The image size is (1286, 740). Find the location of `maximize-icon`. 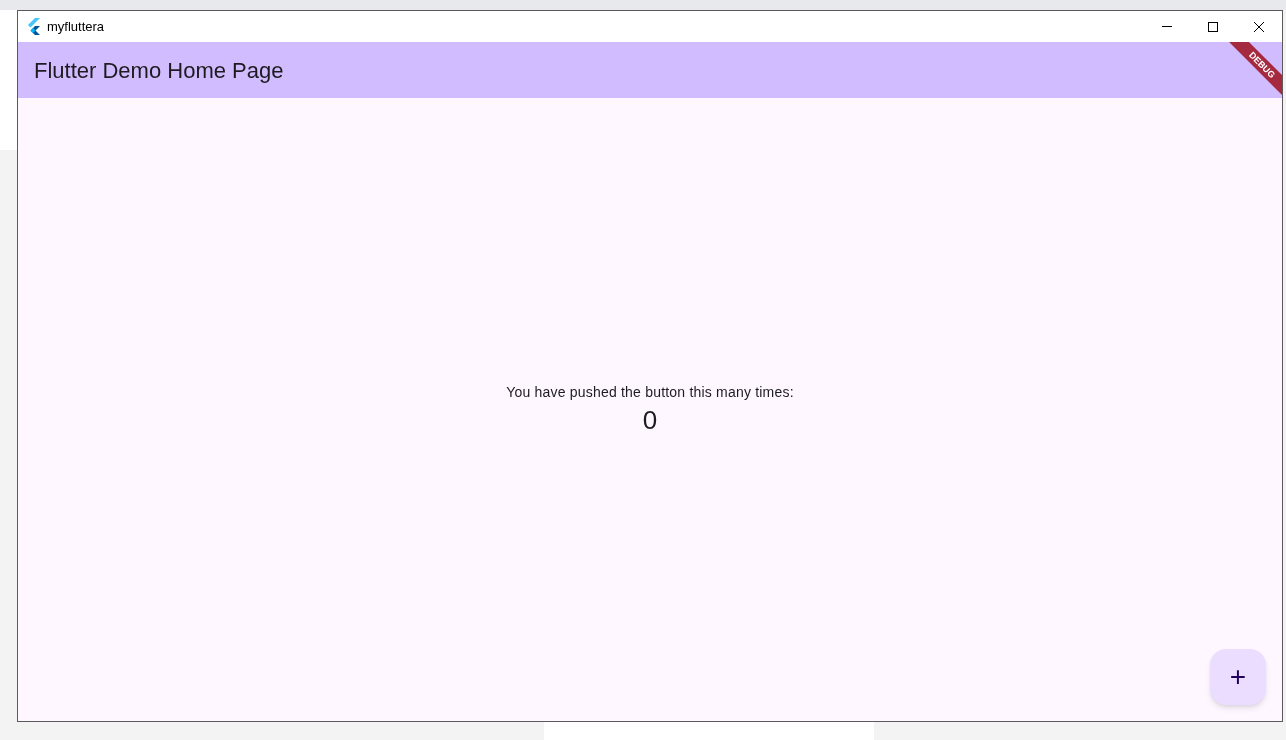

maximize-icon is located at coordinates (1213, 26).